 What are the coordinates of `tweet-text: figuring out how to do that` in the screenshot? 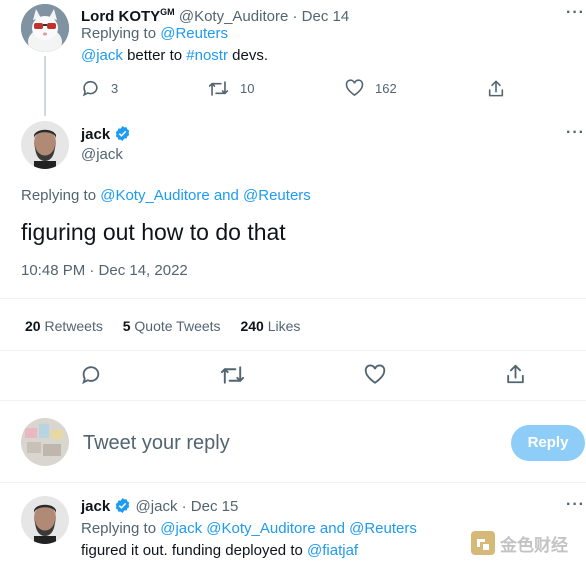 It's located at (153, 232).